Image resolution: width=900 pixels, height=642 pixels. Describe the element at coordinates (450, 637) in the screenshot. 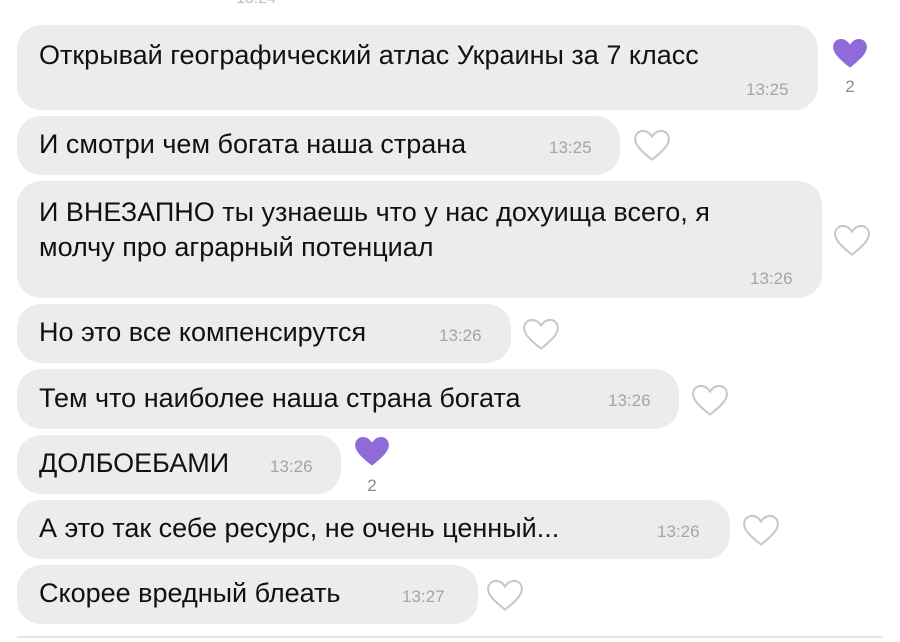

I see `divider` at that location.